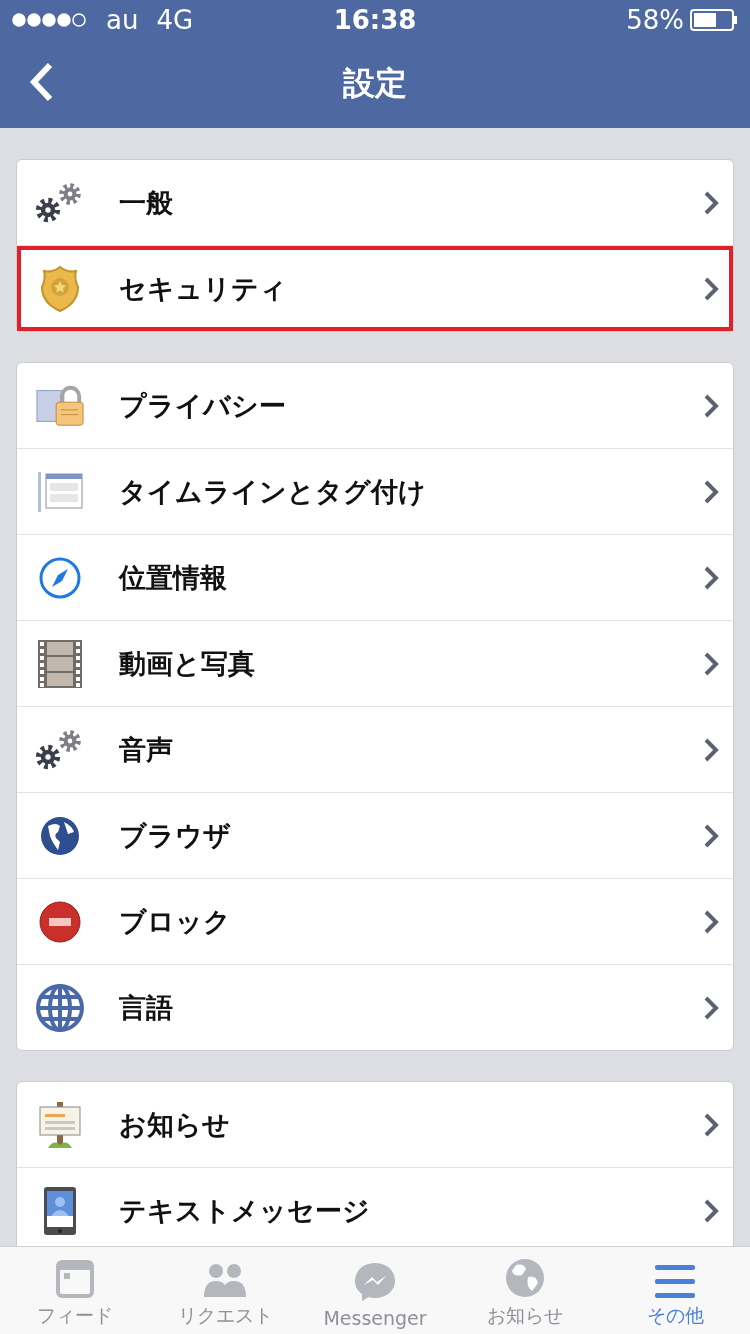 Image resolution: width=750 pixels, height=1334 pixels. I want to click on compass-icon, so click(60, 577).